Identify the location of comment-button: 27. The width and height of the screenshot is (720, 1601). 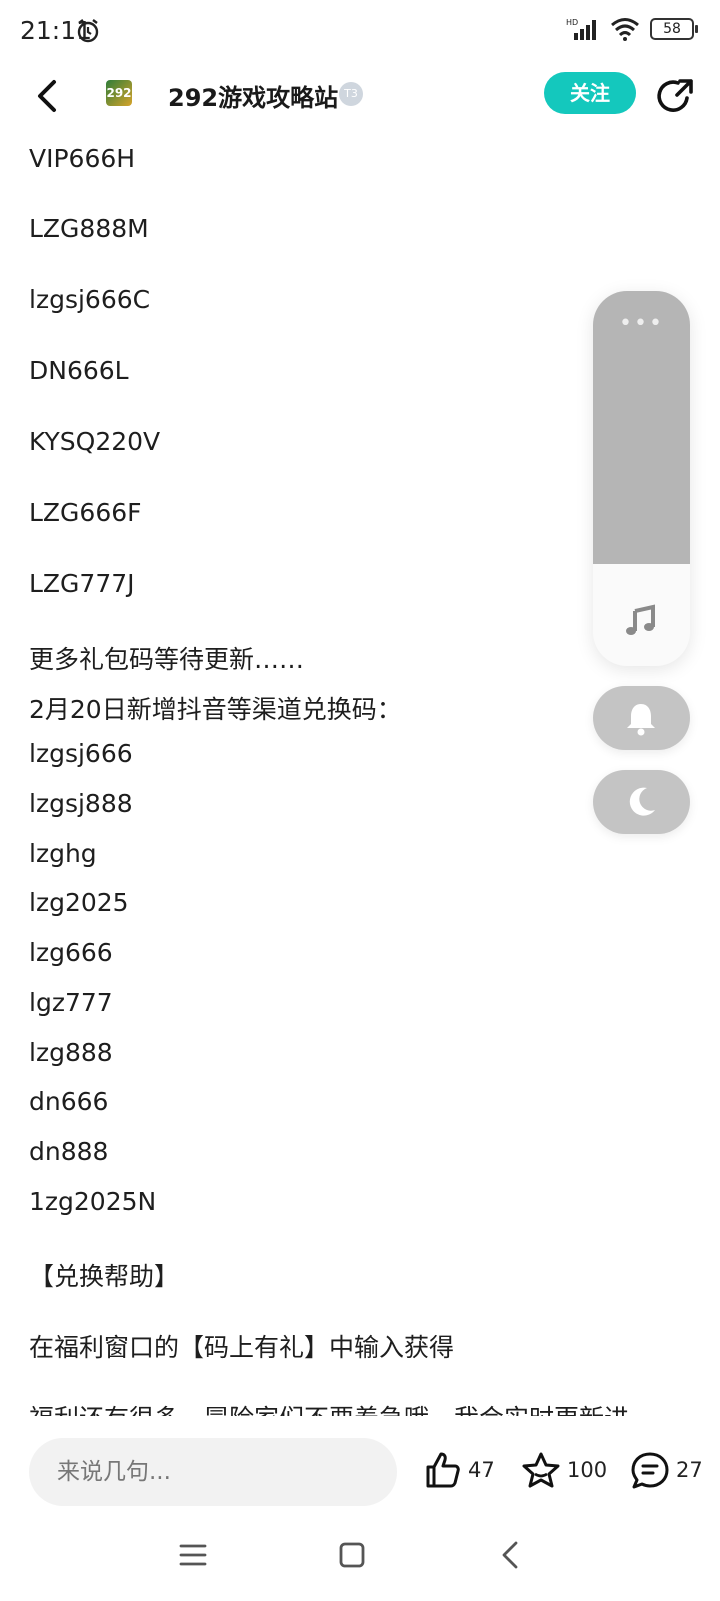
(666, 1470).